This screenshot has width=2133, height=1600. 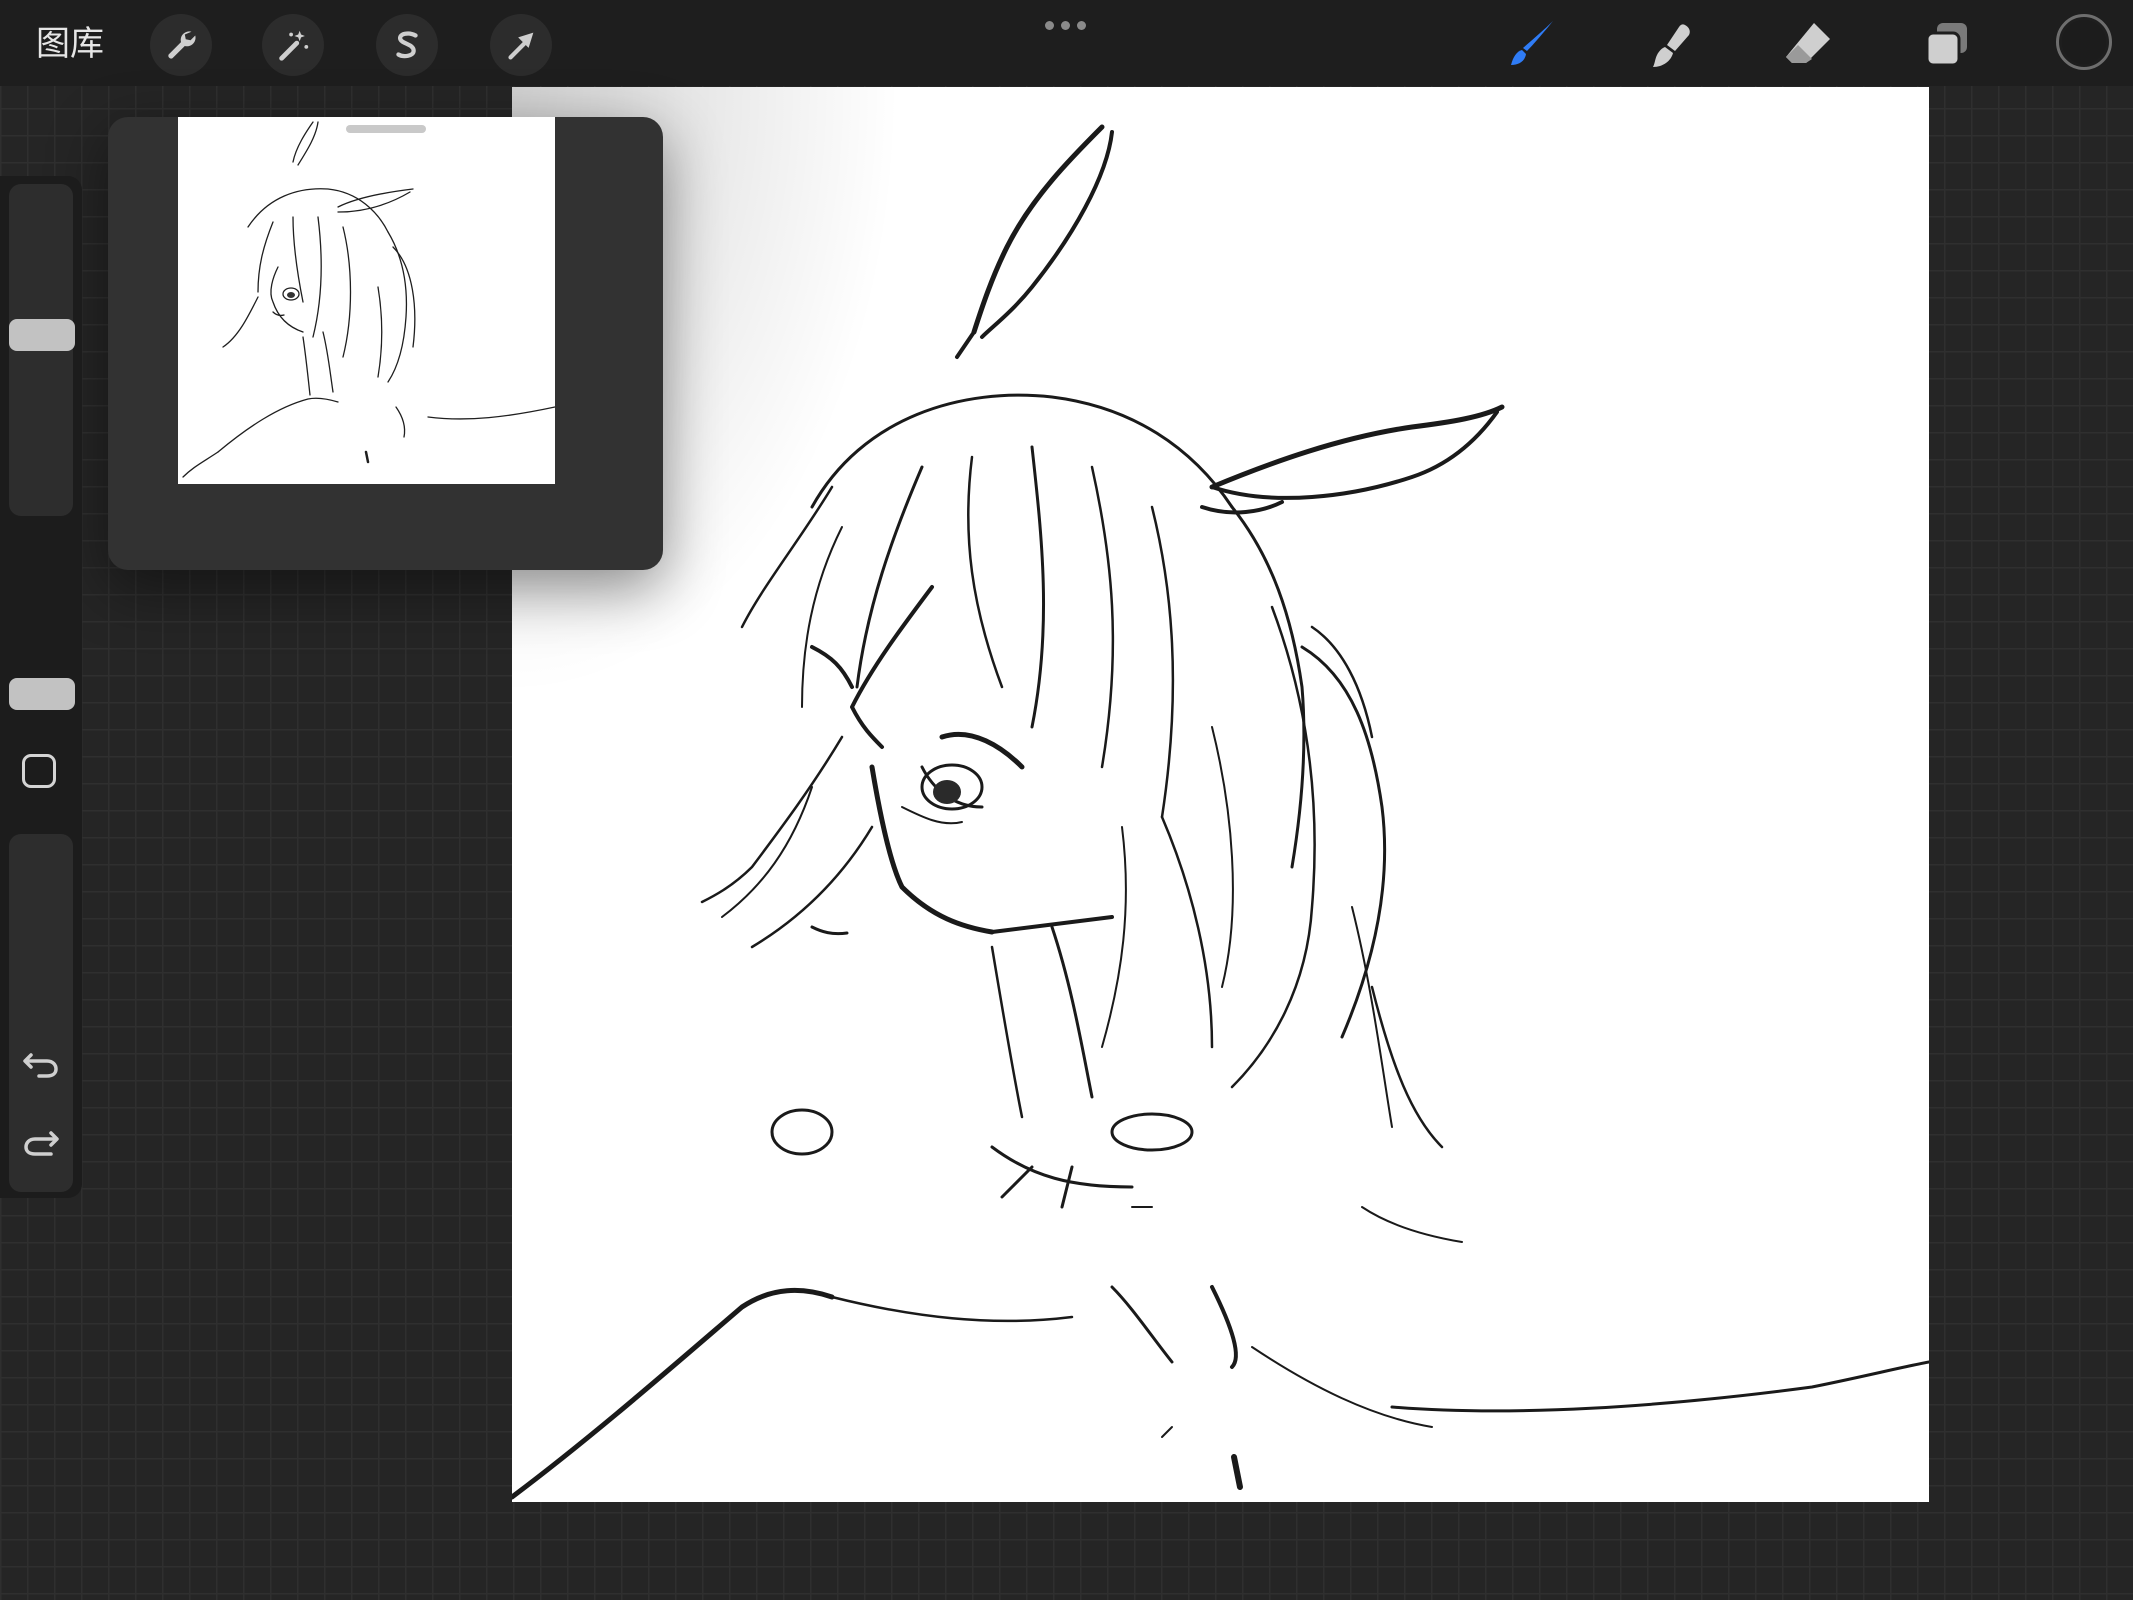 I want to click on sketch-thumbnail-image, so click(x=368, y=299).